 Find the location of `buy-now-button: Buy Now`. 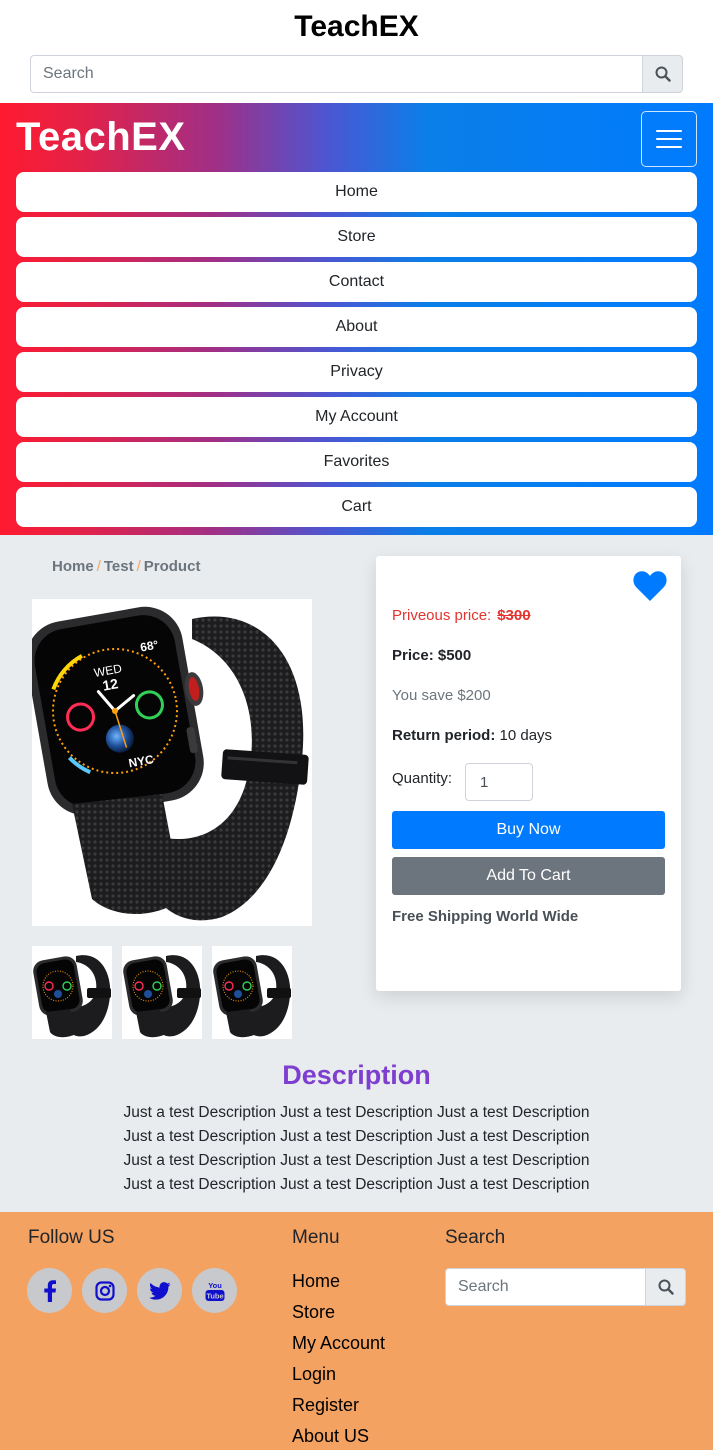

buy-now-button: Buy Now is located at coordinates (528, 830).